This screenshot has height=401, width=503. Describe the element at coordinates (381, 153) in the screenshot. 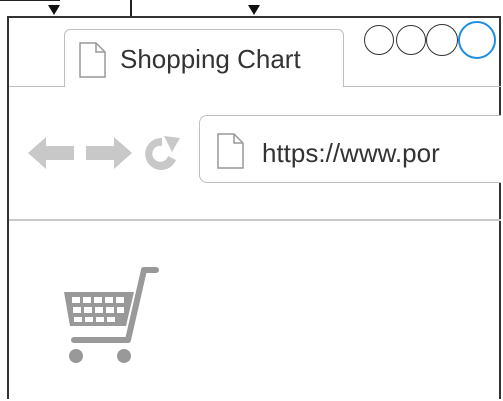

I see `address-input: https://www.por` at that location.